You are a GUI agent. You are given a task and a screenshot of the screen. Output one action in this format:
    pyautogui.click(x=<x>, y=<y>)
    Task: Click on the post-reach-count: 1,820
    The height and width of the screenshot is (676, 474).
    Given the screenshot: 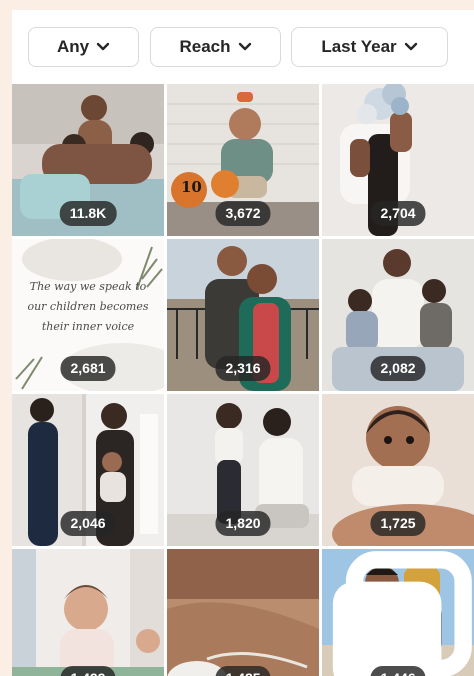 What is the action you would take?
    pyautogui.click(x=243, y=523)
    